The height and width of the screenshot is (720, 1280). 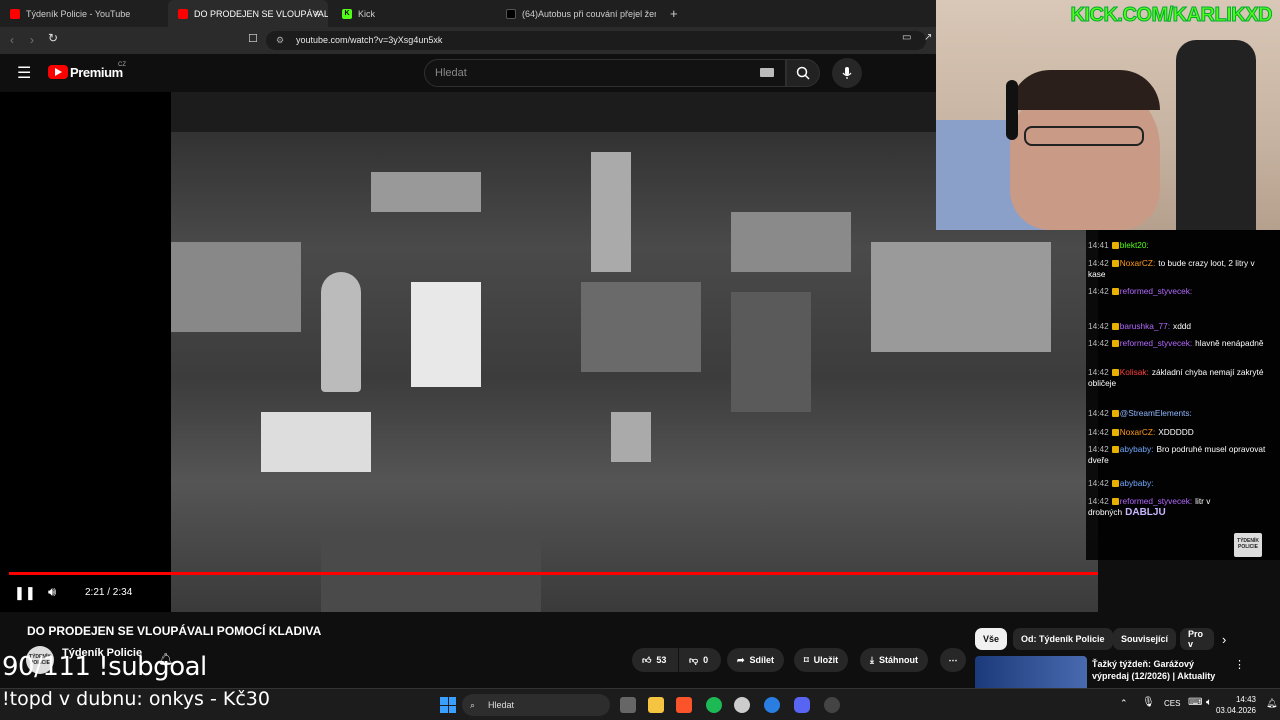 I want to click on taskbar-search: ⌕ Hledat, so click(x=536, y=705).